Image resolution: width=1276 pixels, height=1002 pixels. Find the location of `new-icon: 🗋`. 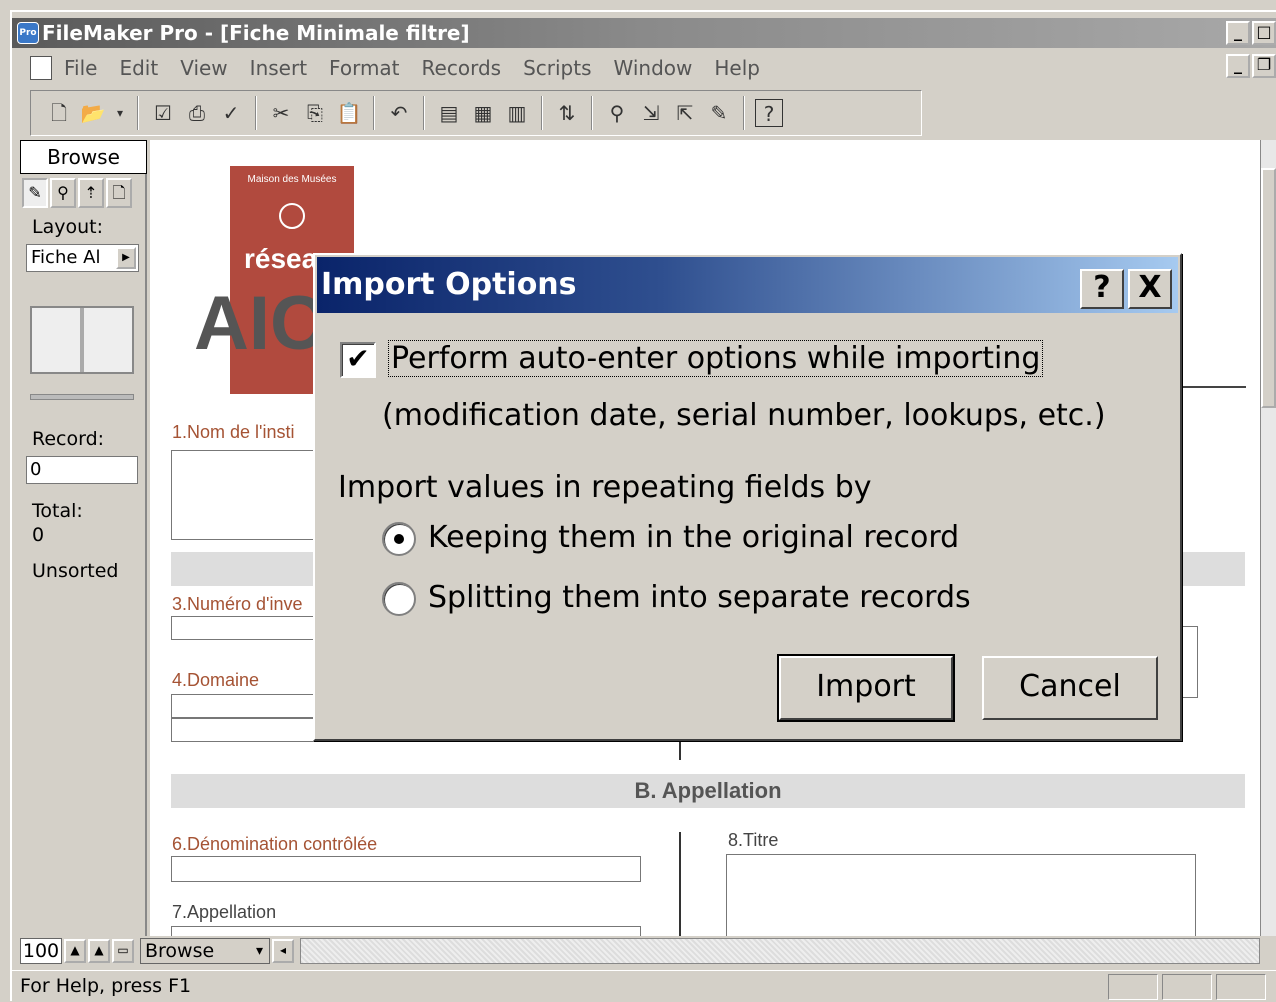

new-icon: 🗋 is located at coordinates (59, 113).